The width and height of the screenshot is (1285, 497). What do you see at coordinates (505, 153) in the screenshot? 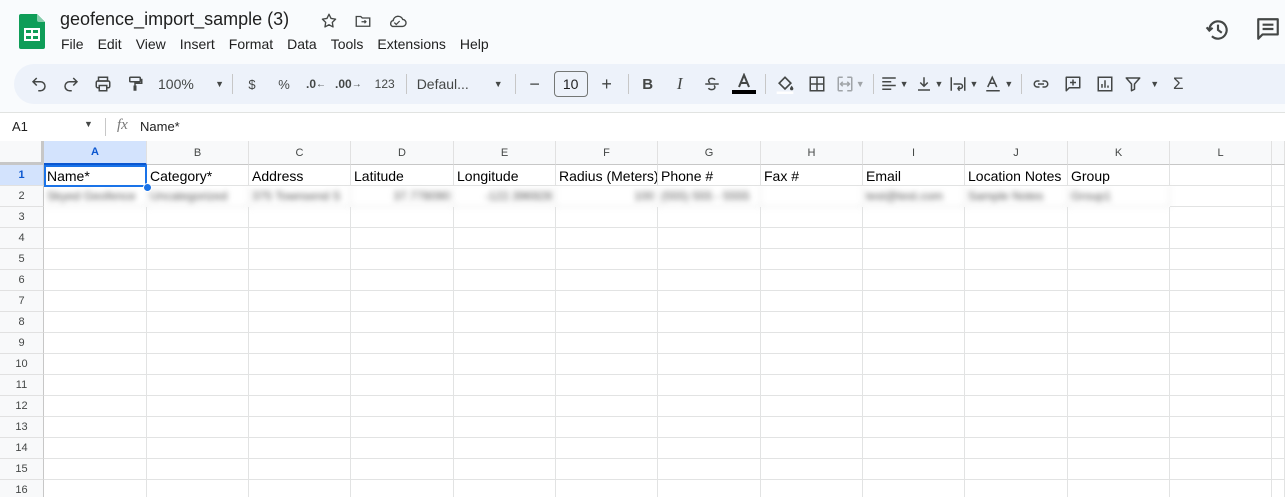
I see `column-header-e: E` at bounding box center [505, 153].